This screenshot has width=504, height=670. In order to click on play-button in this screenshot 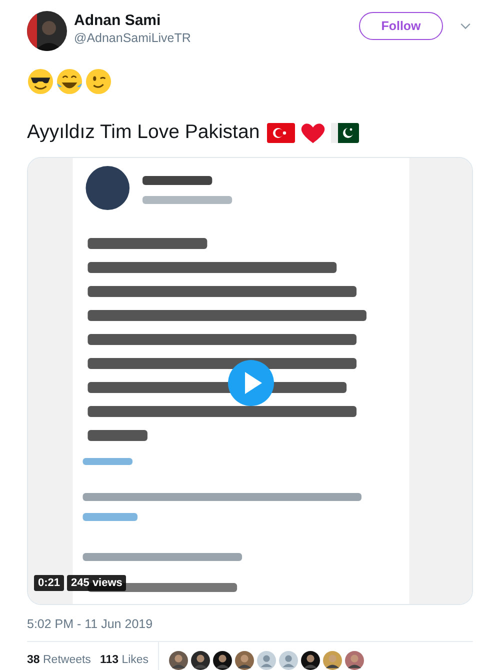, I will do `click(251, 383)`.